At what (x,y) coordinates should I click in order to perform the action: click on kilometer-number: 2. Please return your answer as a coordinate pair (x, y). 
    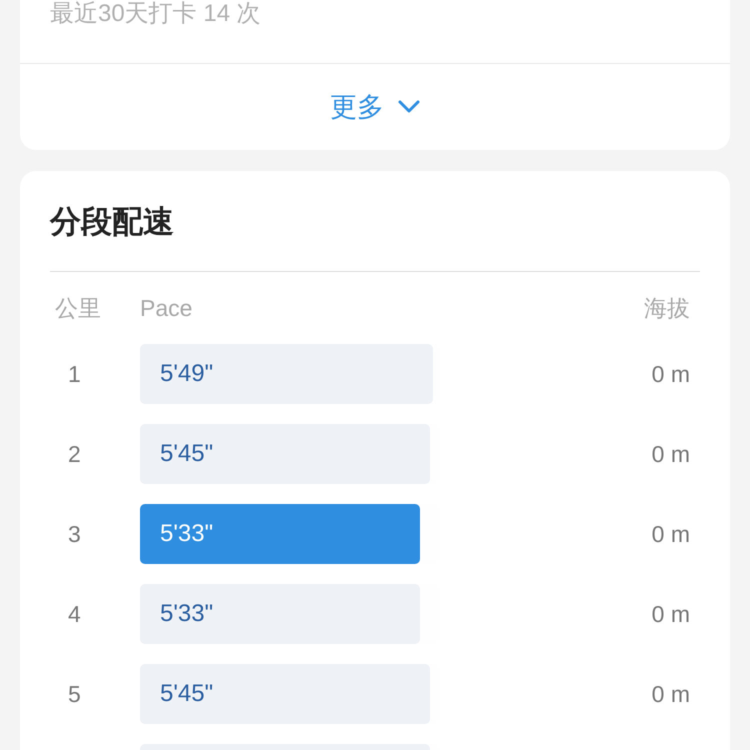
    Looking at the image, I should click on (74, 454).